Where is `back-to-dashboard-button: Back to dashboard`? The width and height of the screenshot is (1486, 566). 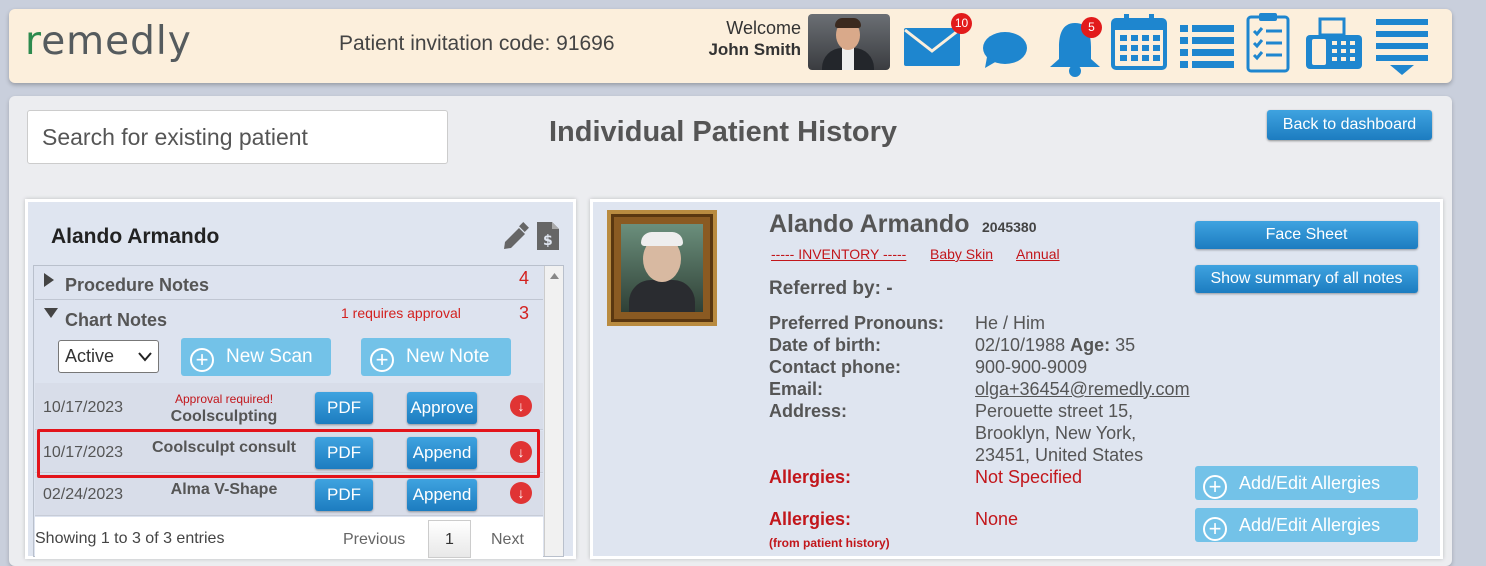
back-to-dashboard-button: Back to dashboard is located at coordinates (1349, 125).